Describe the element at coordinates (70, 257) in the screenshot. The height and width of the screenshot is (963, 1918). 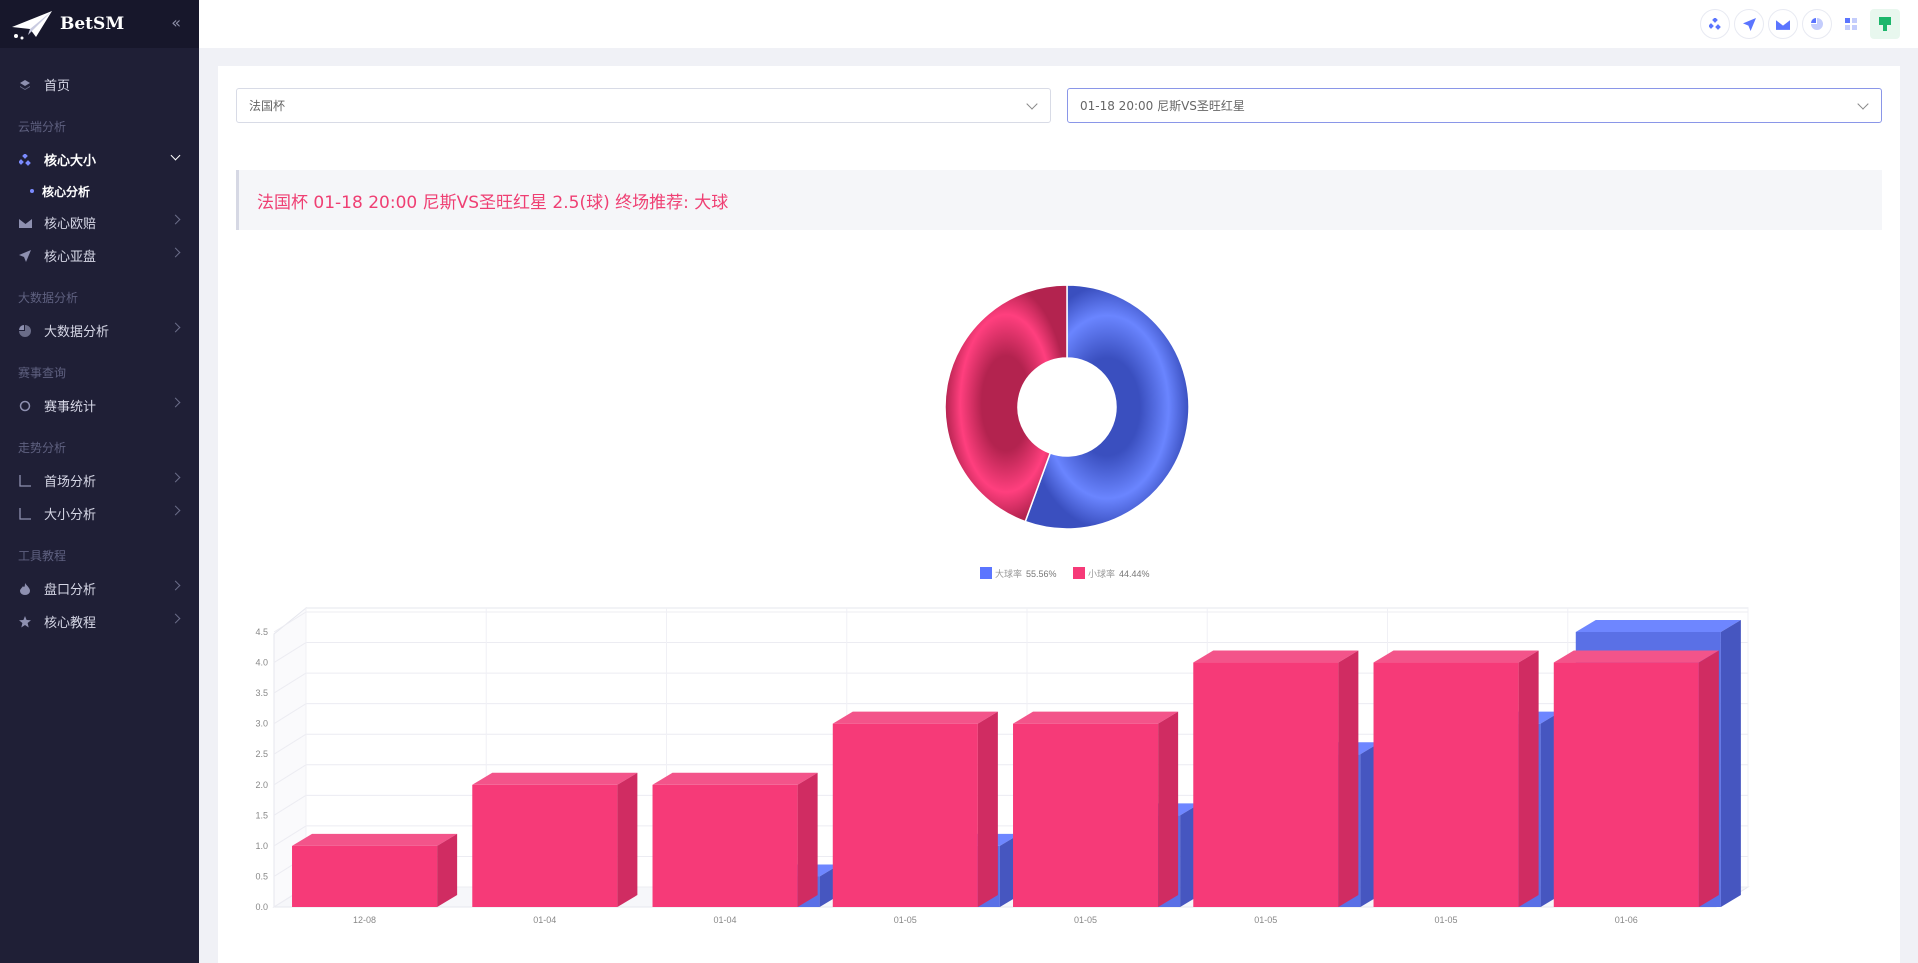
I see `sidebar-item-label: 核心亚盘` at that location.